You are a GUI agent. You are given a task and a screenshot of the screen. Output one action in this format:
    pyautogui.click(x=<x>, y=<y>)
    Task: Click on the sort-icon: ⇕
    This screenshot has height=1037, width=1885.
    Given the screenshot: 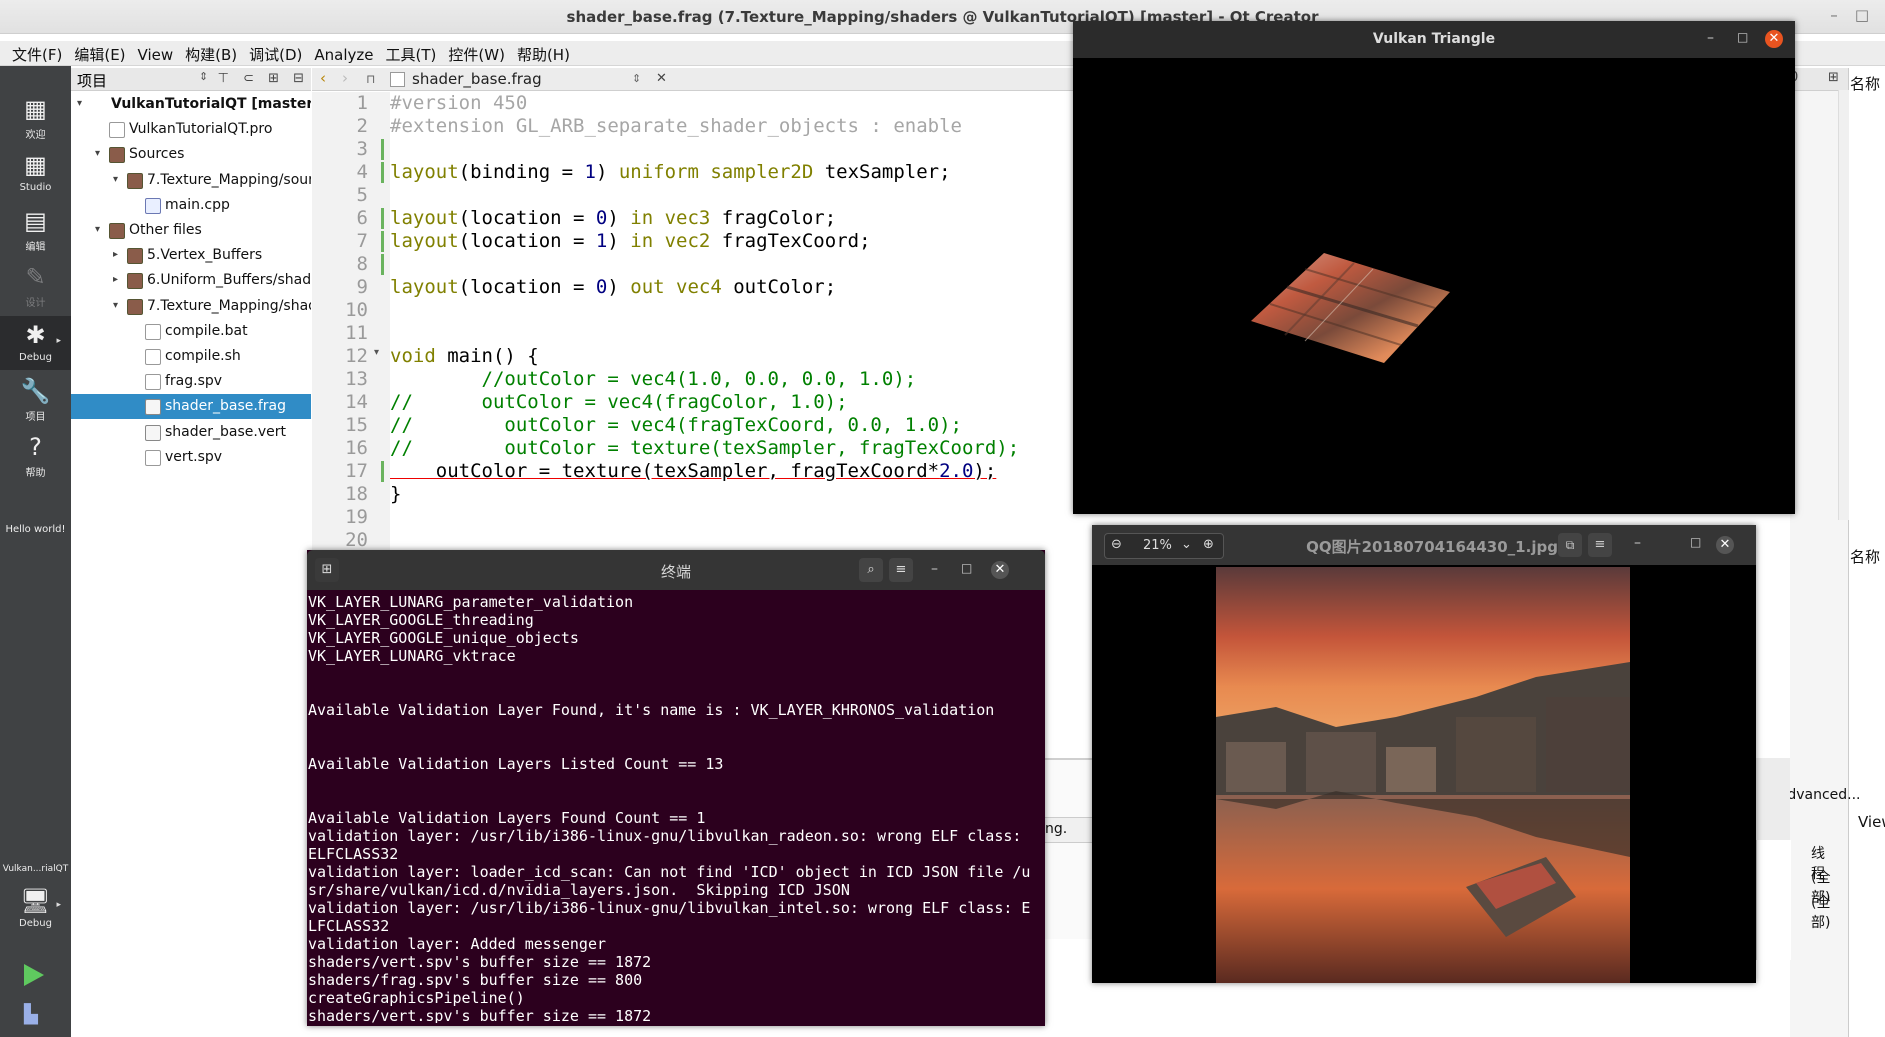 What is the action you would take?
    pyautogui.click(x=203, y=76)
    